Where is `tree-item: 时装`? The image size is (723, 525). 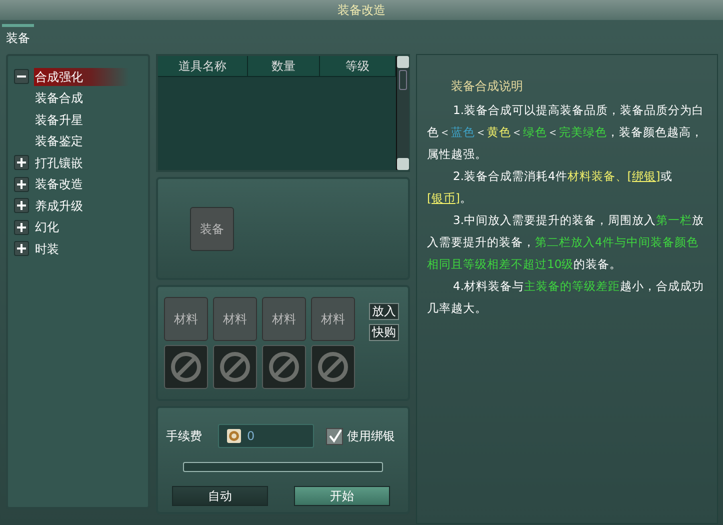 tree-item: 时装 is located at coordinates (48, 249).